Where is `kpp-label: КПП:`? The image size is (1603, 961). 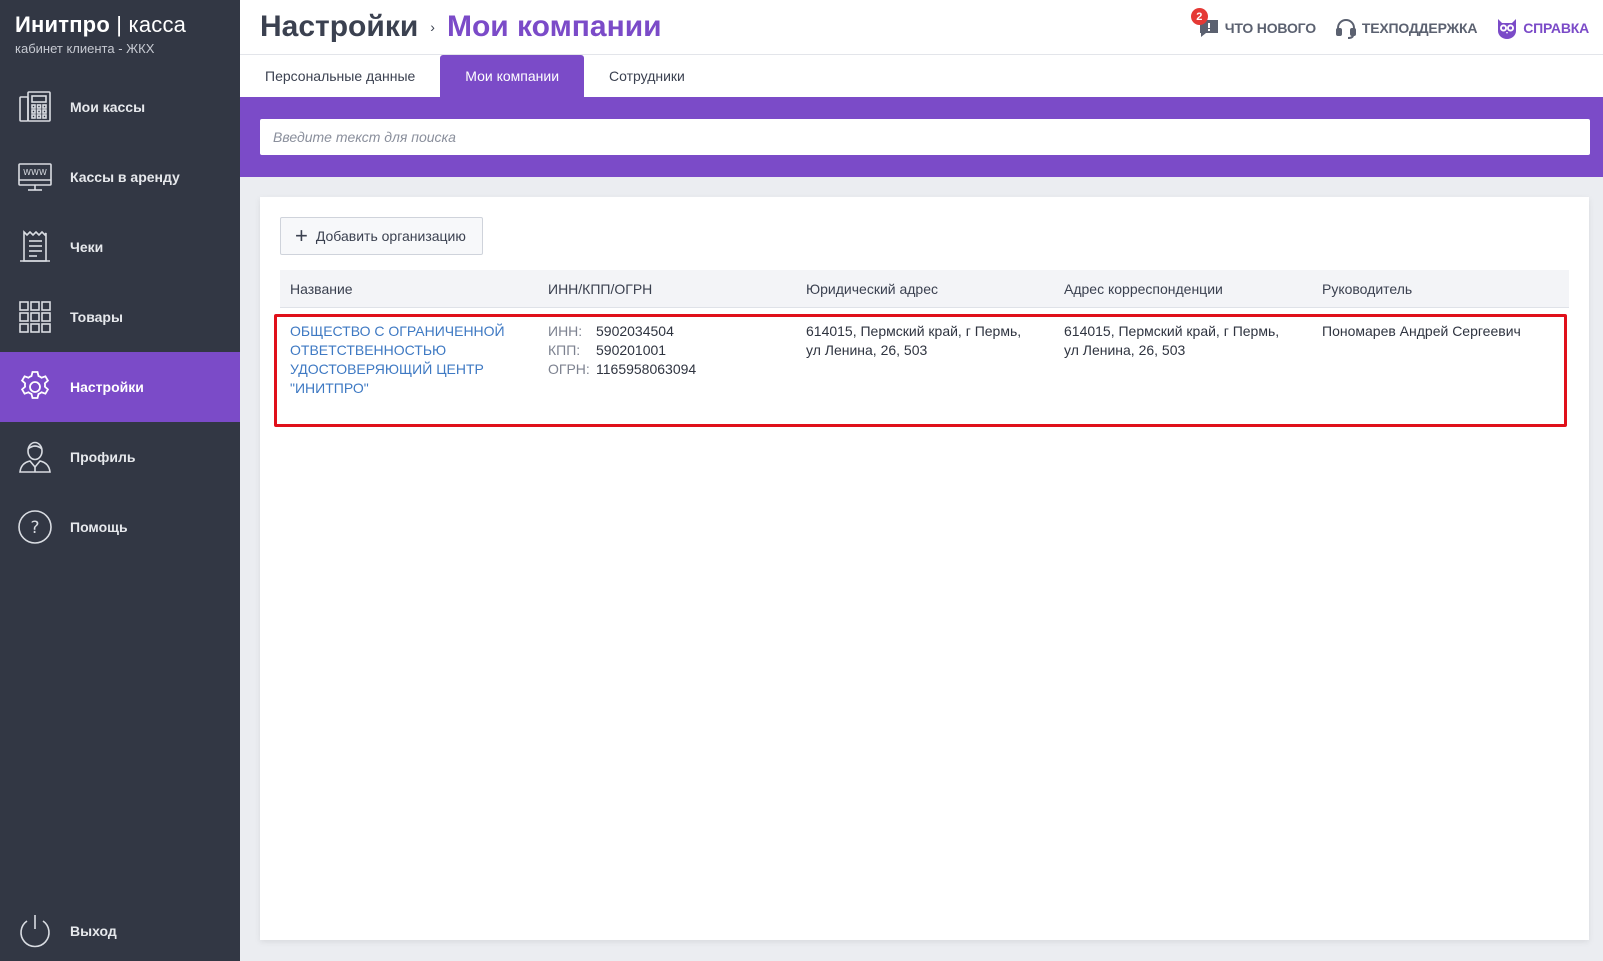 kpp-label: КПП: is located at coordinates (564, 350).